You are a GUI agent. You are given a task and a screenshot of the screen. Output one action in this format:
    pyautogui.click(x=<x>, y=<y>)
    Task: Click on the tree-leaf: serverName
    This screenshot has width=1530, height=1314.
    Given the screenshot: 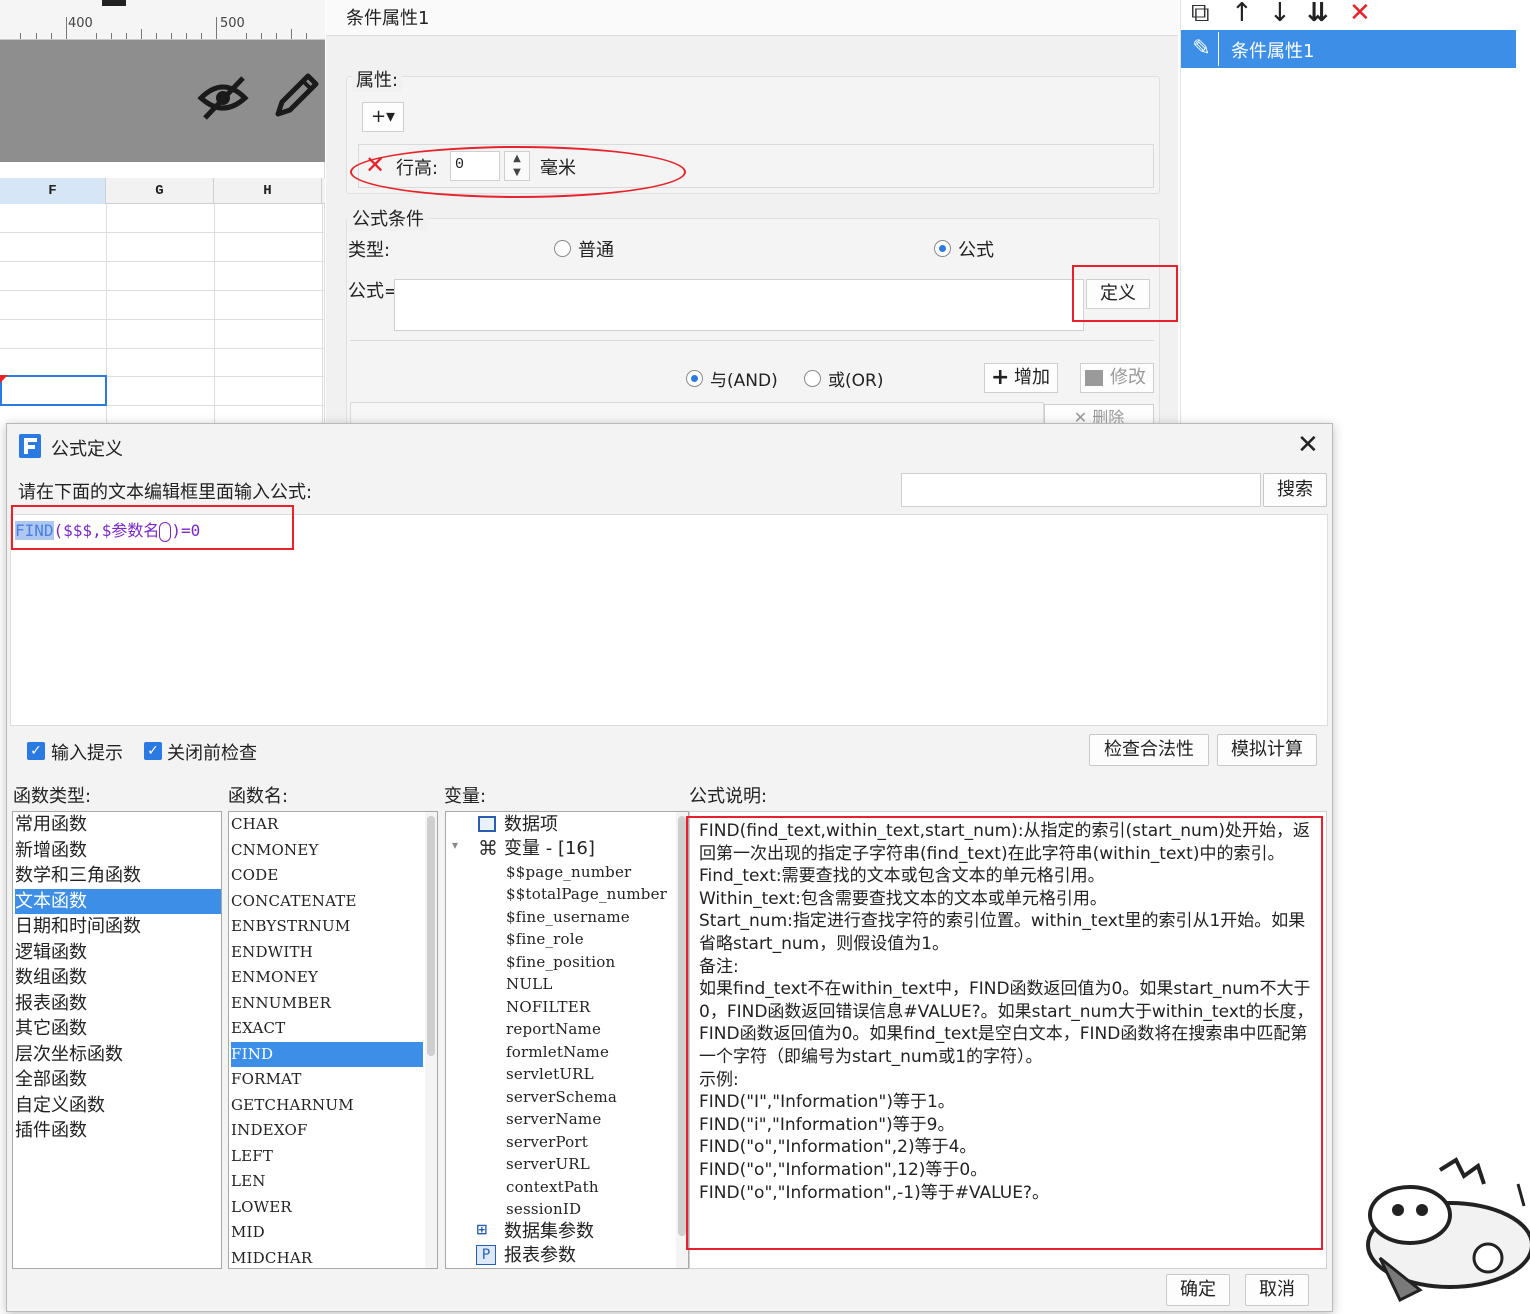 What is the action you would take?
    pyautogui.click(x=553, y=1119)
    